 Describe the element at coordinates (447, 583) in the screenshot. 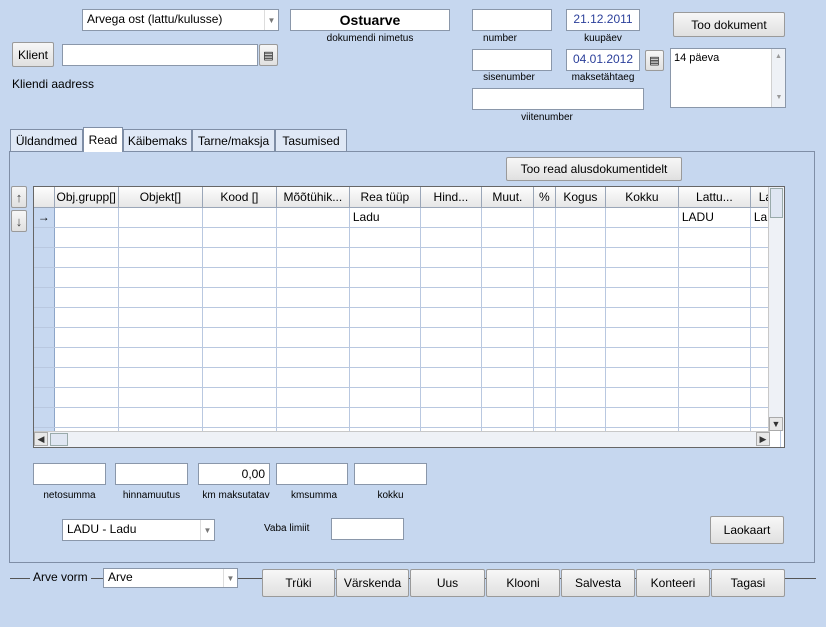

I see `new-button: Uus` at that location.